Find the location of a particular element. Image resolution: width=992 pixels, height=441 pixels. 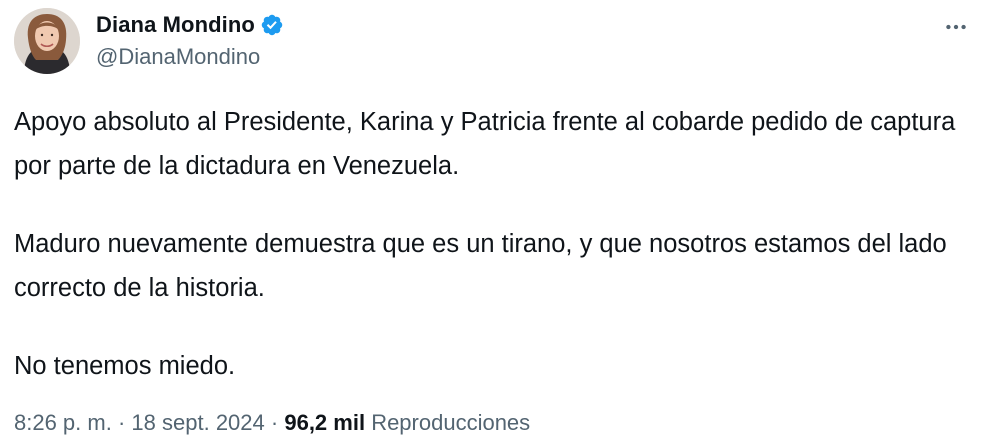

tweet-paragraph-3: No tenemos miedo. is located at coordinates (125, 366).